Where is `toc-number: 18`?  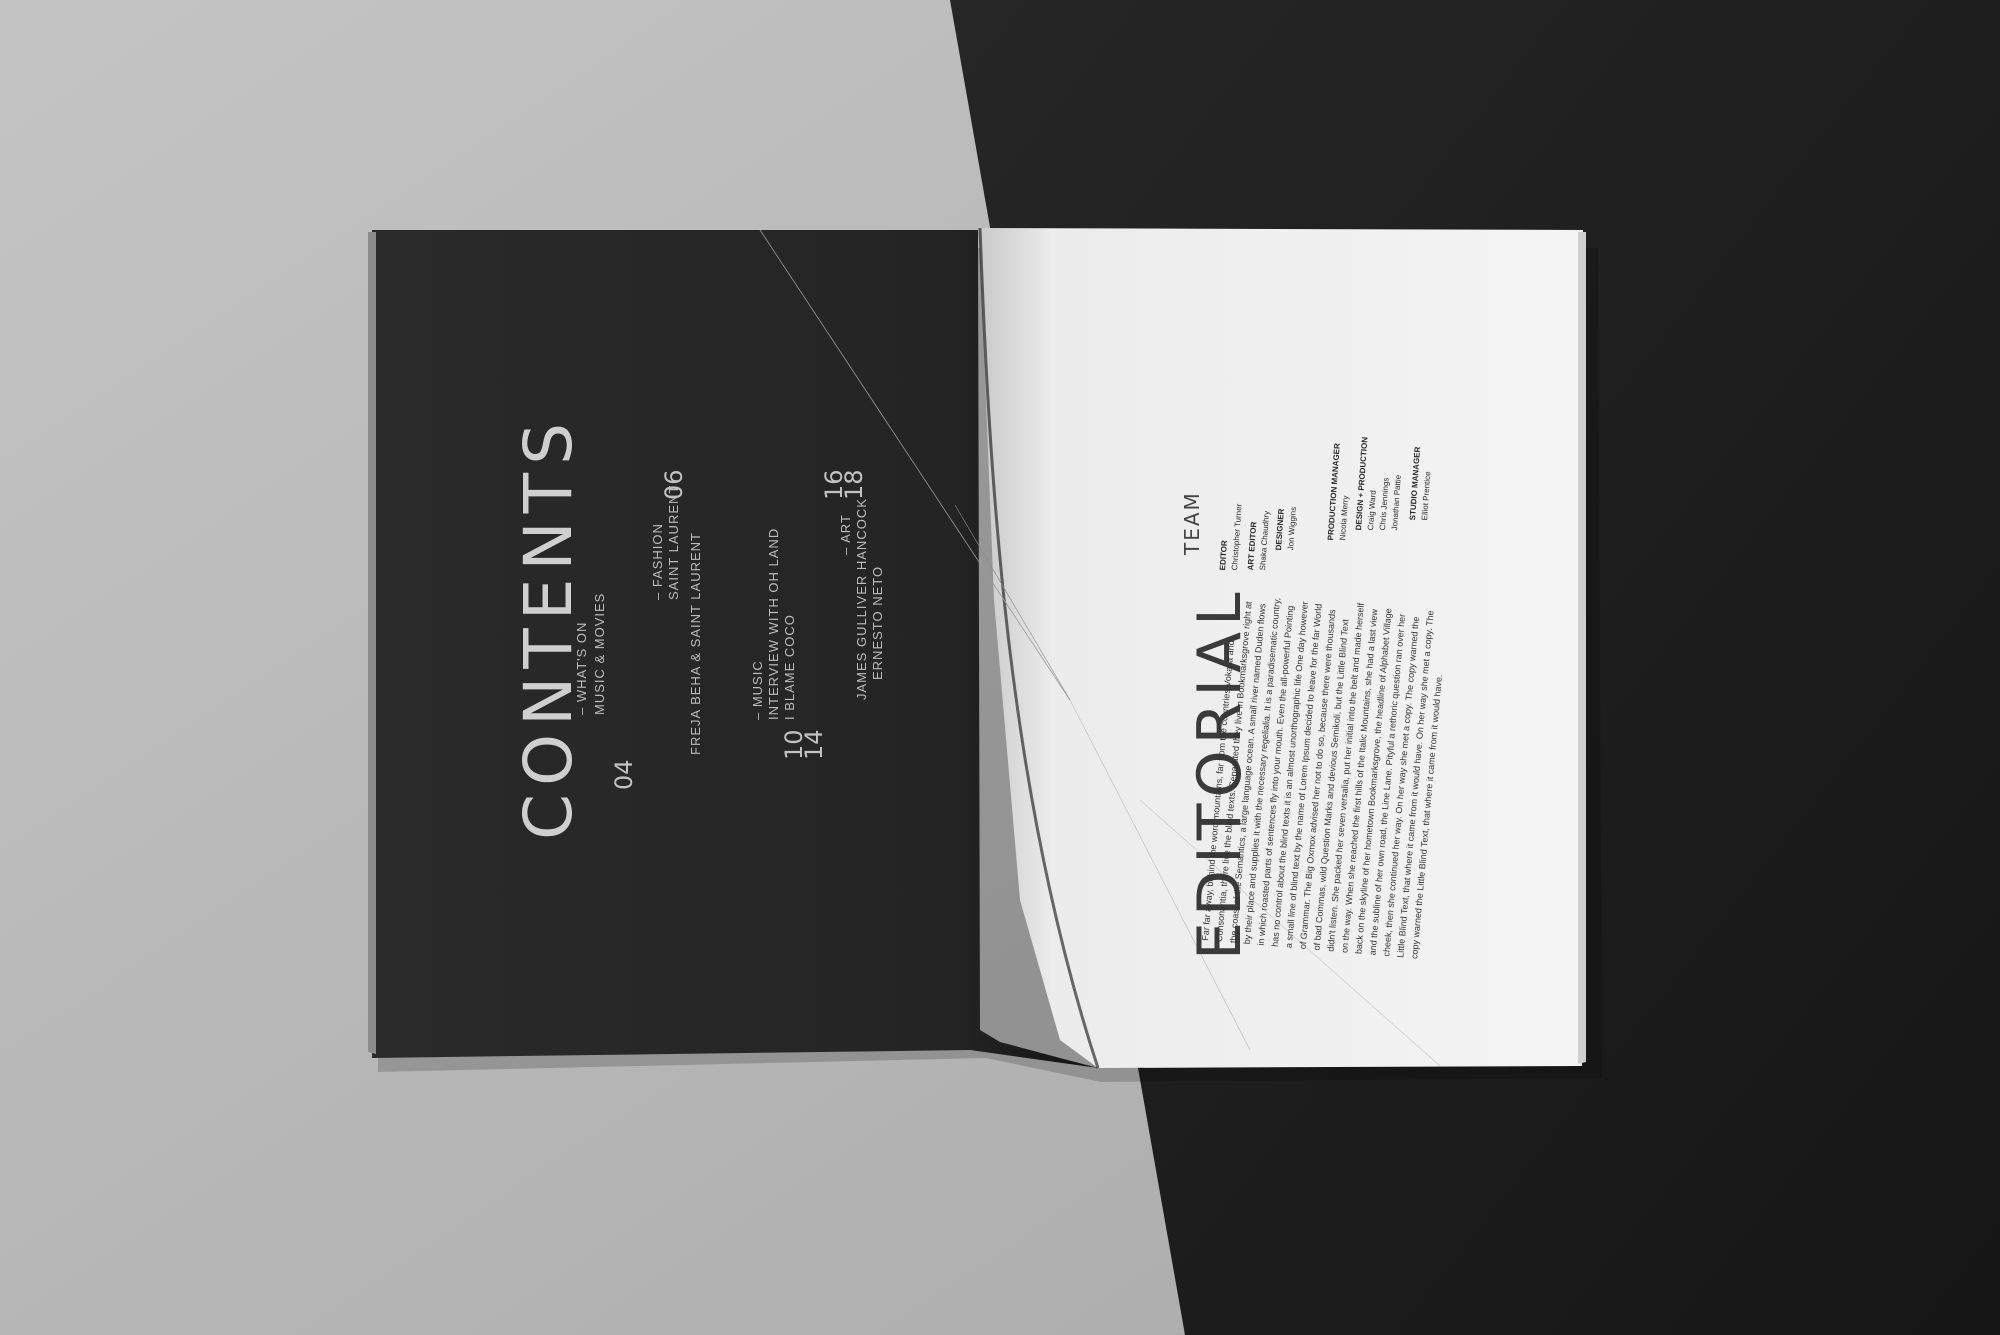 toc-number: 18 is located at coordinates (854, 484).